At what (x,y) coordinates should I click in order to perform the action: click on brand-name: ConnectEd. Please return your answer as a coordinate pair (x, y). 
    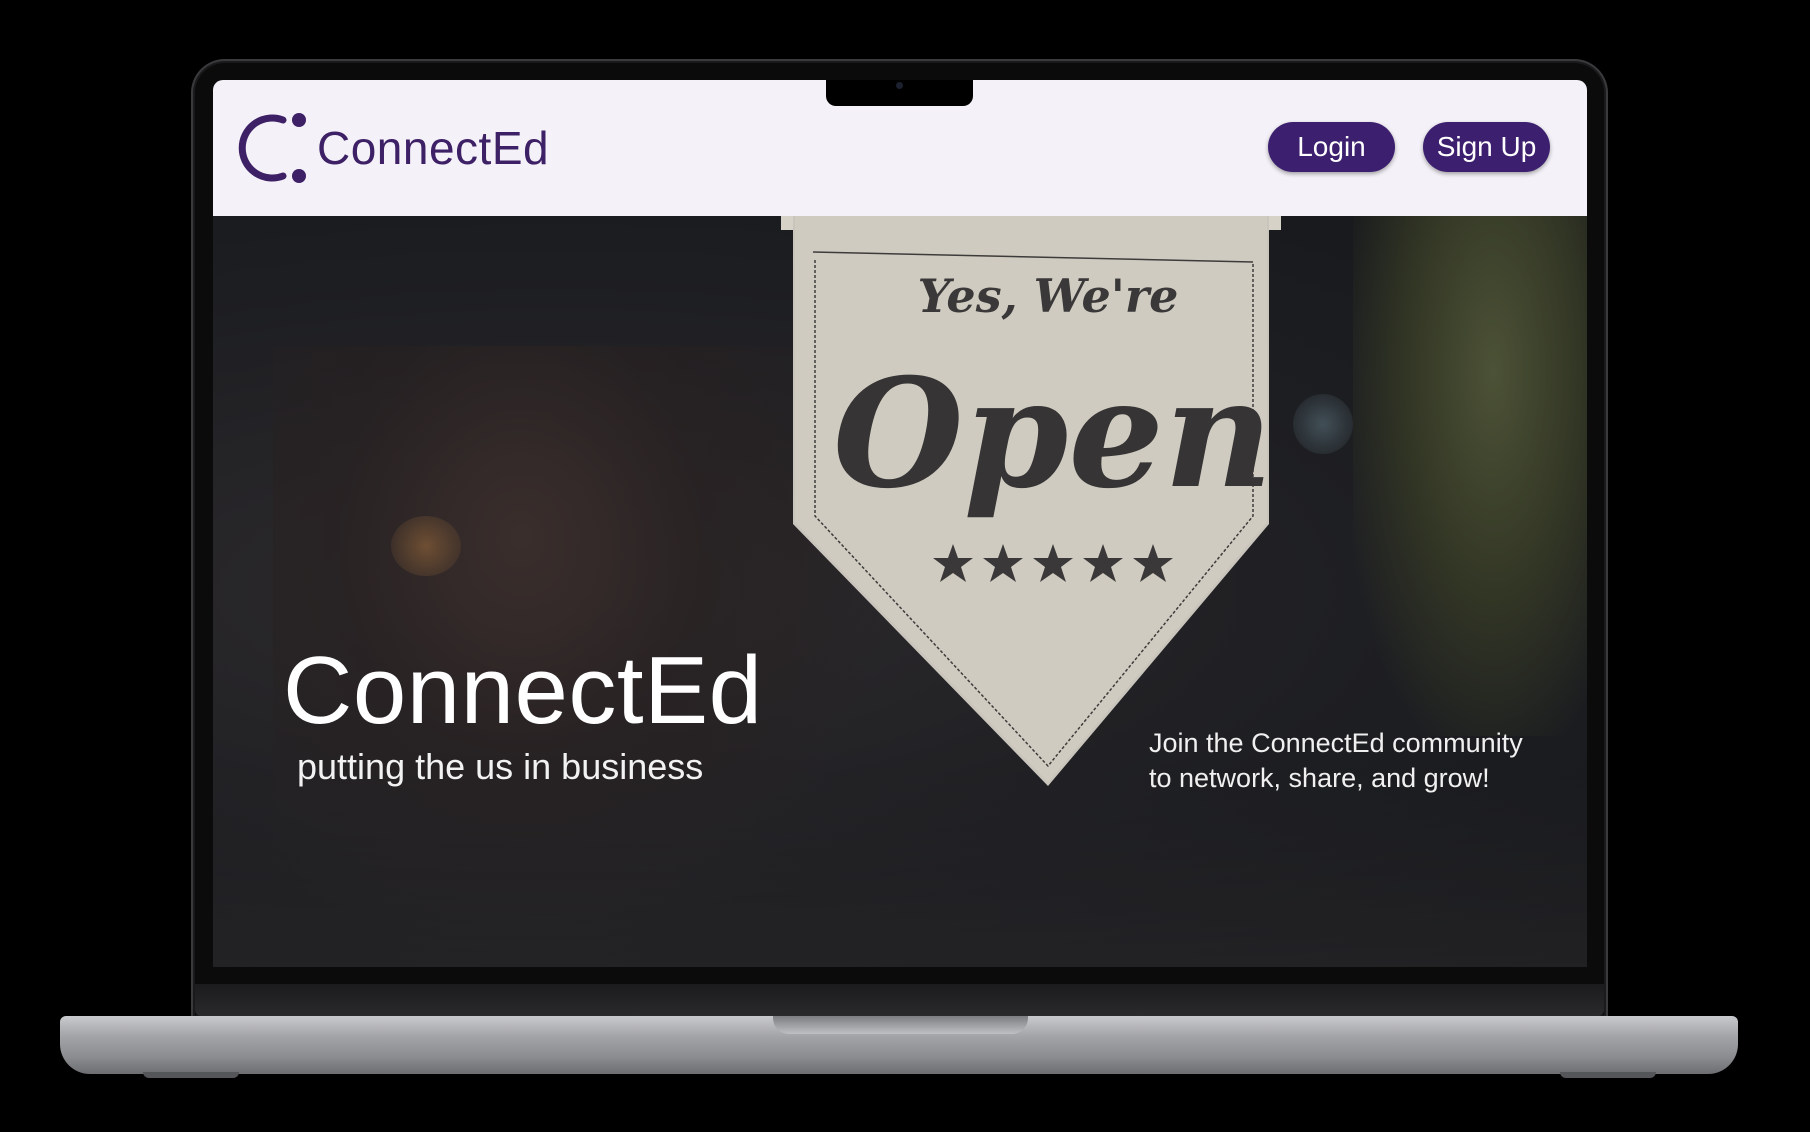
    Looking at the image, I should click on (433, 148).